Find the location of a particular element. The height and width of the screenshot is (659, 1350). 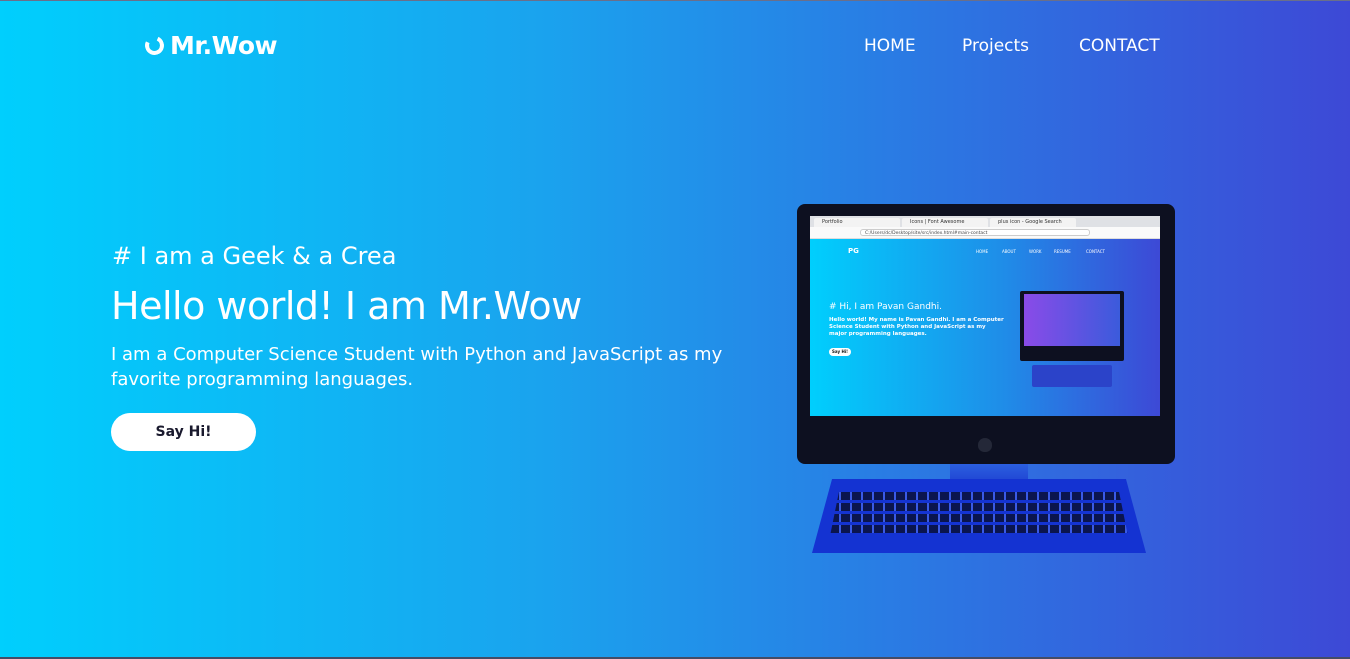

inner-nav-item: CONTACT is located at coordinates (1095, 251).